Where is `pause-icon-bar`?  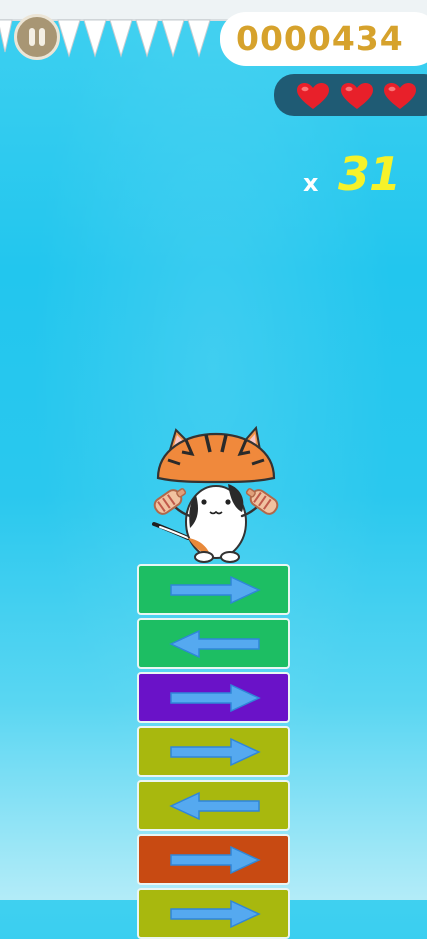
pause-icon-bar is located at coordinates (42, 37).